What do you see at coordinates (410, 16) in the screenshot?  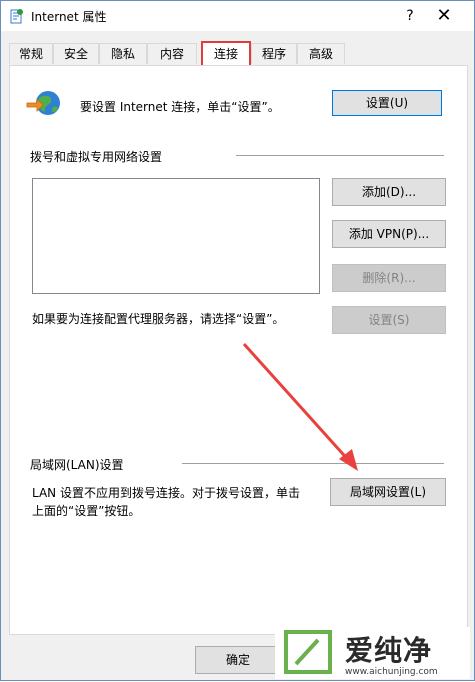 I see `help-button: ?` at bounding box center [410, 16].